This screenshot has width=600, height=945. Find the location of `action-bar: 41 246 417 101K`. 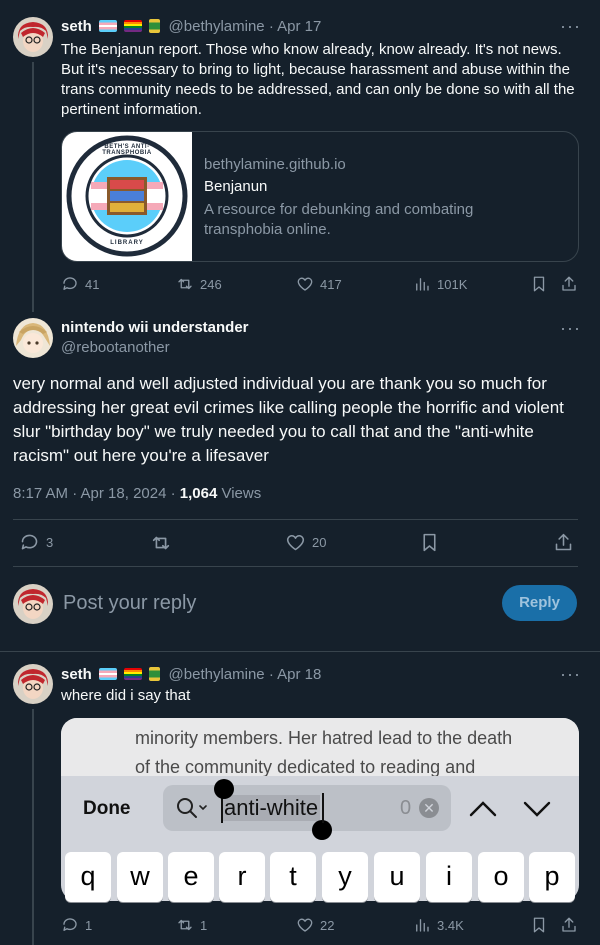

action-bar: 41 246 417 101K is located at coordinates (321, 285).